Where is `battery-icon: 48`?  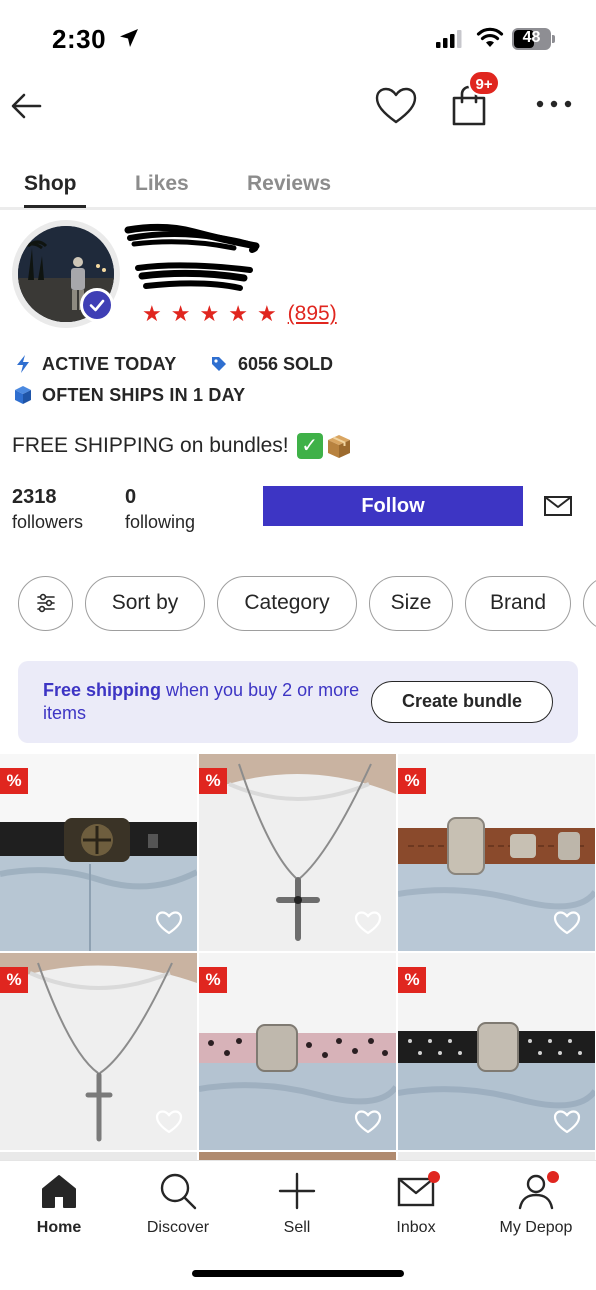
battery-icon: 48 is located at coordinates (534, 39).